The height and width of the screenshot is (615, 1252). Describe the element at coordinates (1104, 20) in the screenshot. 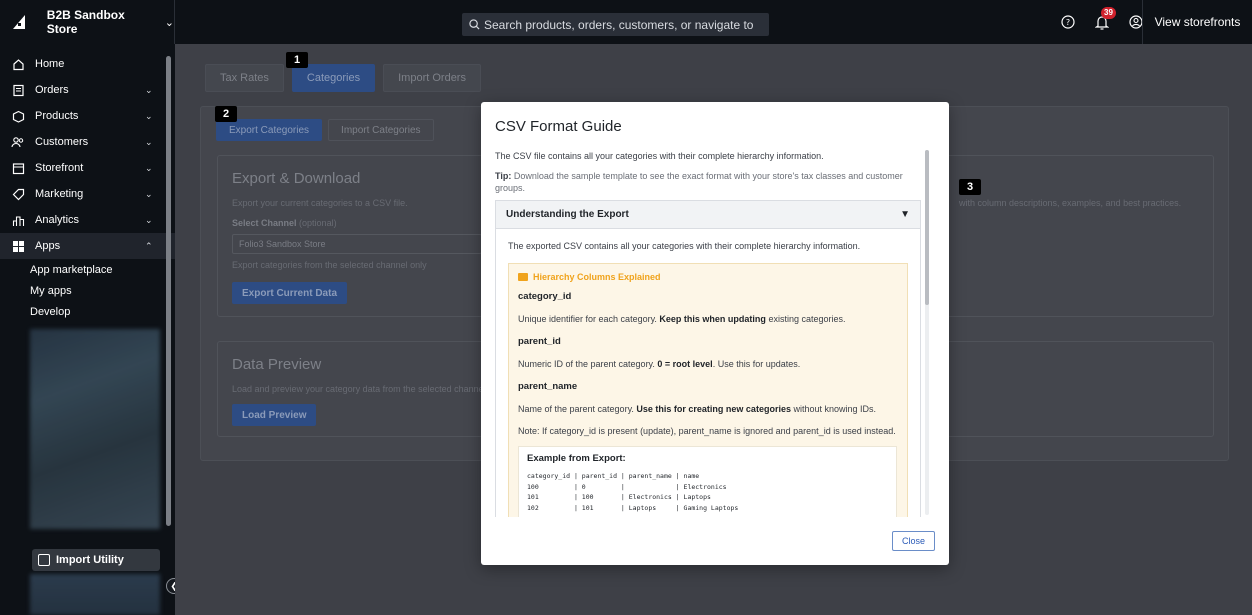

I see `notifications-bell-icon: 39` at that location.